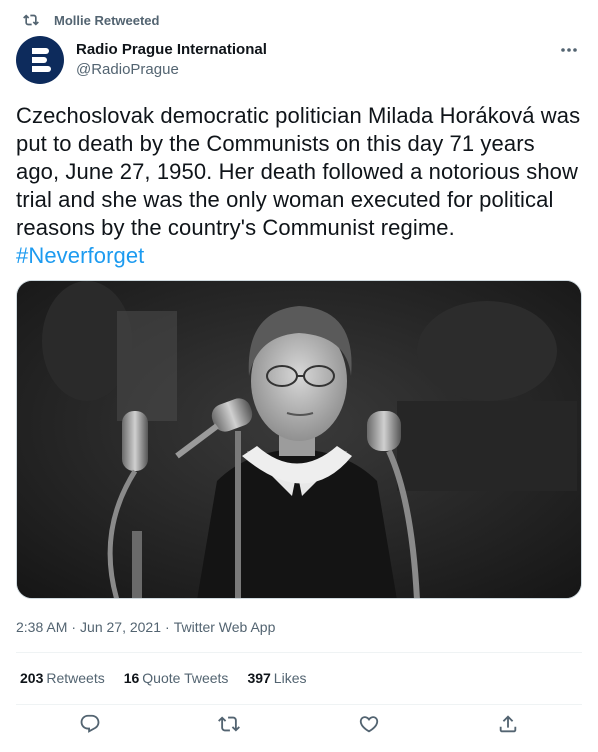 The height and width of the screenshot is (752, 598). What do you see at coordinates (80, 255) in the screenshot?
I see `hashtag-link: #Neverforget` at bounding box center [80, 255].